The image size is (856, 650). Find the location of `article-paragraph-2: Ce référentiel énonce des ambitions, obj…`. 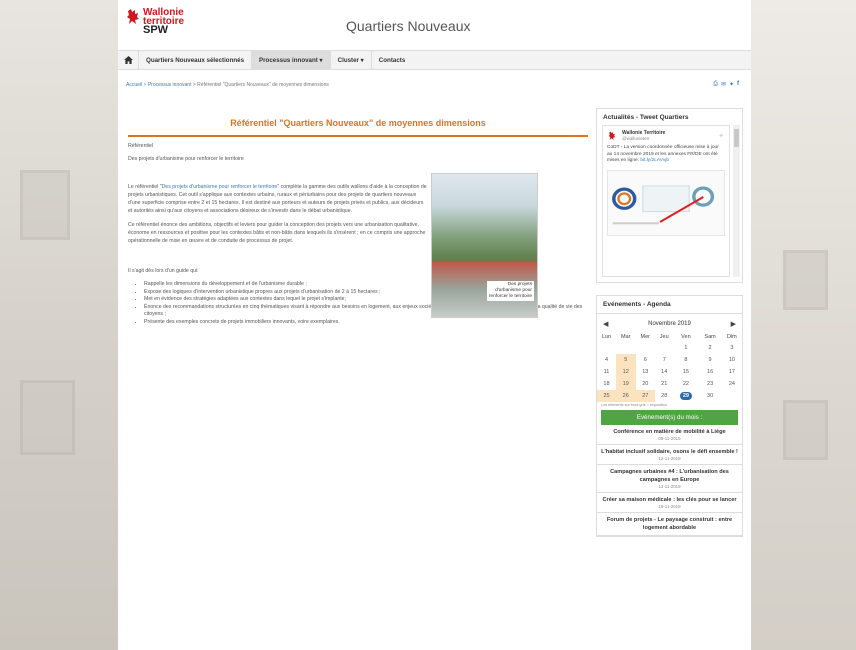

article-paragraph-2: Ce référentiel énonce des ambitions, obj… is located at coordinates (277, 233).